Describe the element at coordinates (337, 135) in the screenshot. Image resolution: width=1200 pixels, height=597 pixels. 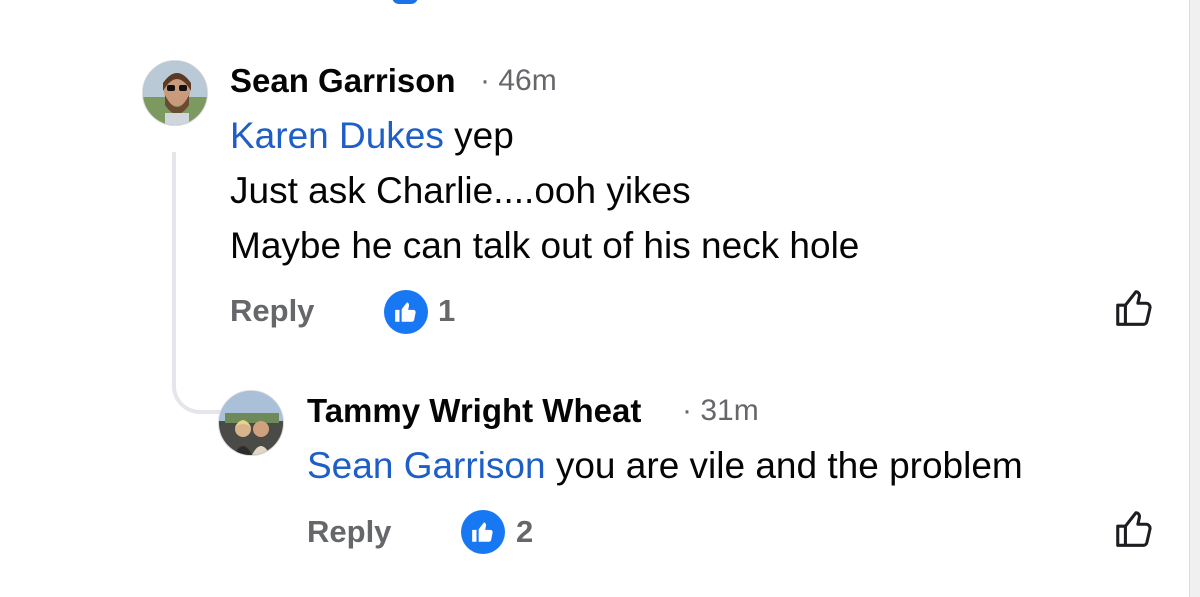
I see `mention-link: Karen Dukes` at that location.